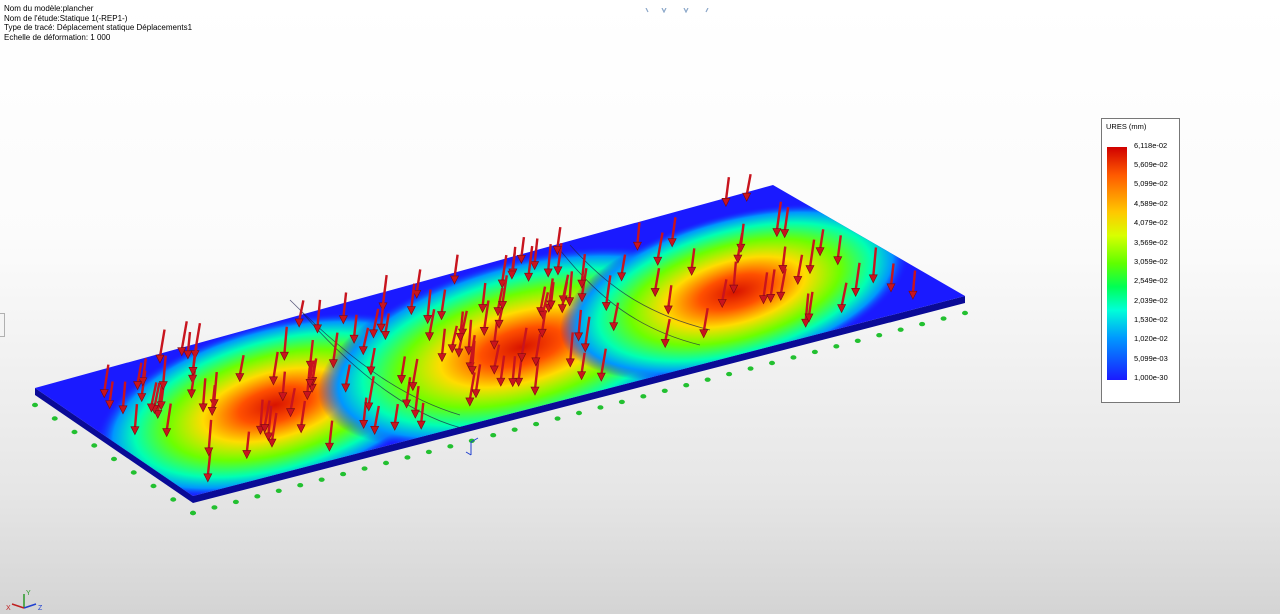 This screenshot has height=614, width=1280. Describe the element at coordinates (1151, 338) in the screenshot. I see `legend-label: 1,020e-02` at that location.